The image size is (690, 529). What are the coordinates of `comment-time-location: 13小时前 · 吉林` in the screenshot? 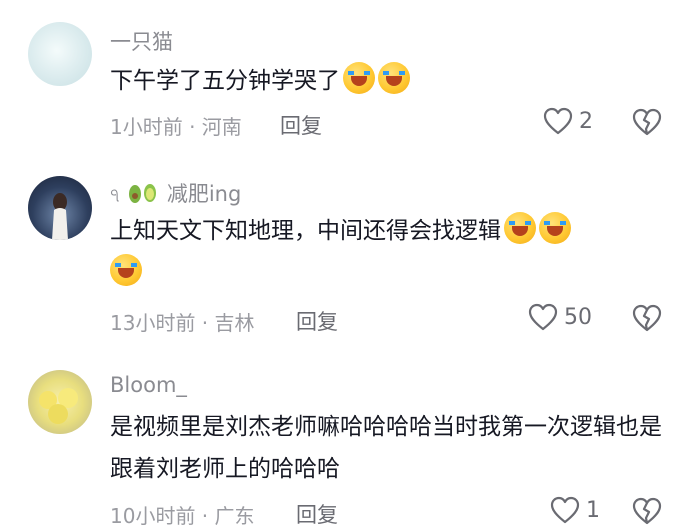 It's located at (182, 323).